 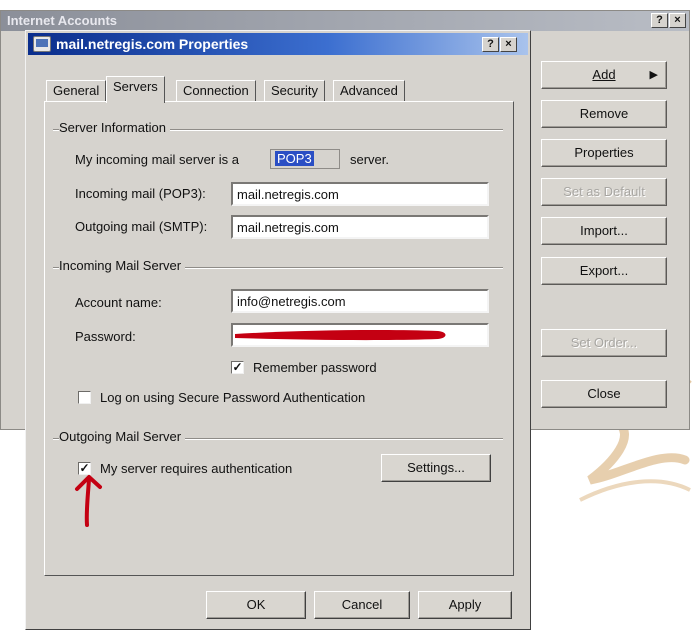 What do you see at coordinates (216, 91) in the screenshot?
I see `tab-connection: Connection` at bounding box center [216, 91].